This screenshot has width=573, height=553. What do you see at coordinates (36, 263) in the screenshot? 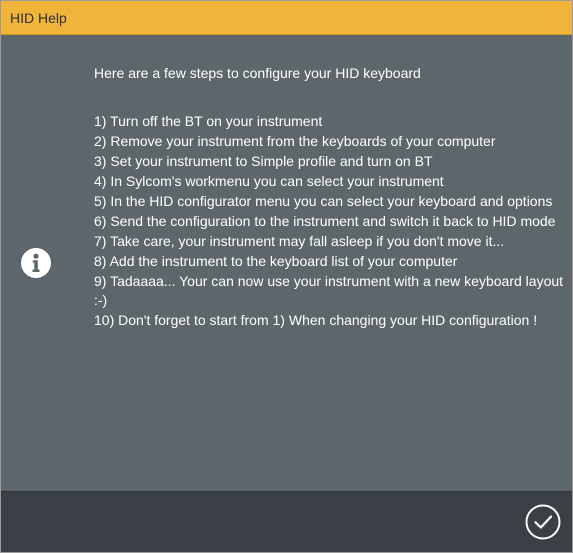
I see `info-icon` at bounding box center [36, 263].